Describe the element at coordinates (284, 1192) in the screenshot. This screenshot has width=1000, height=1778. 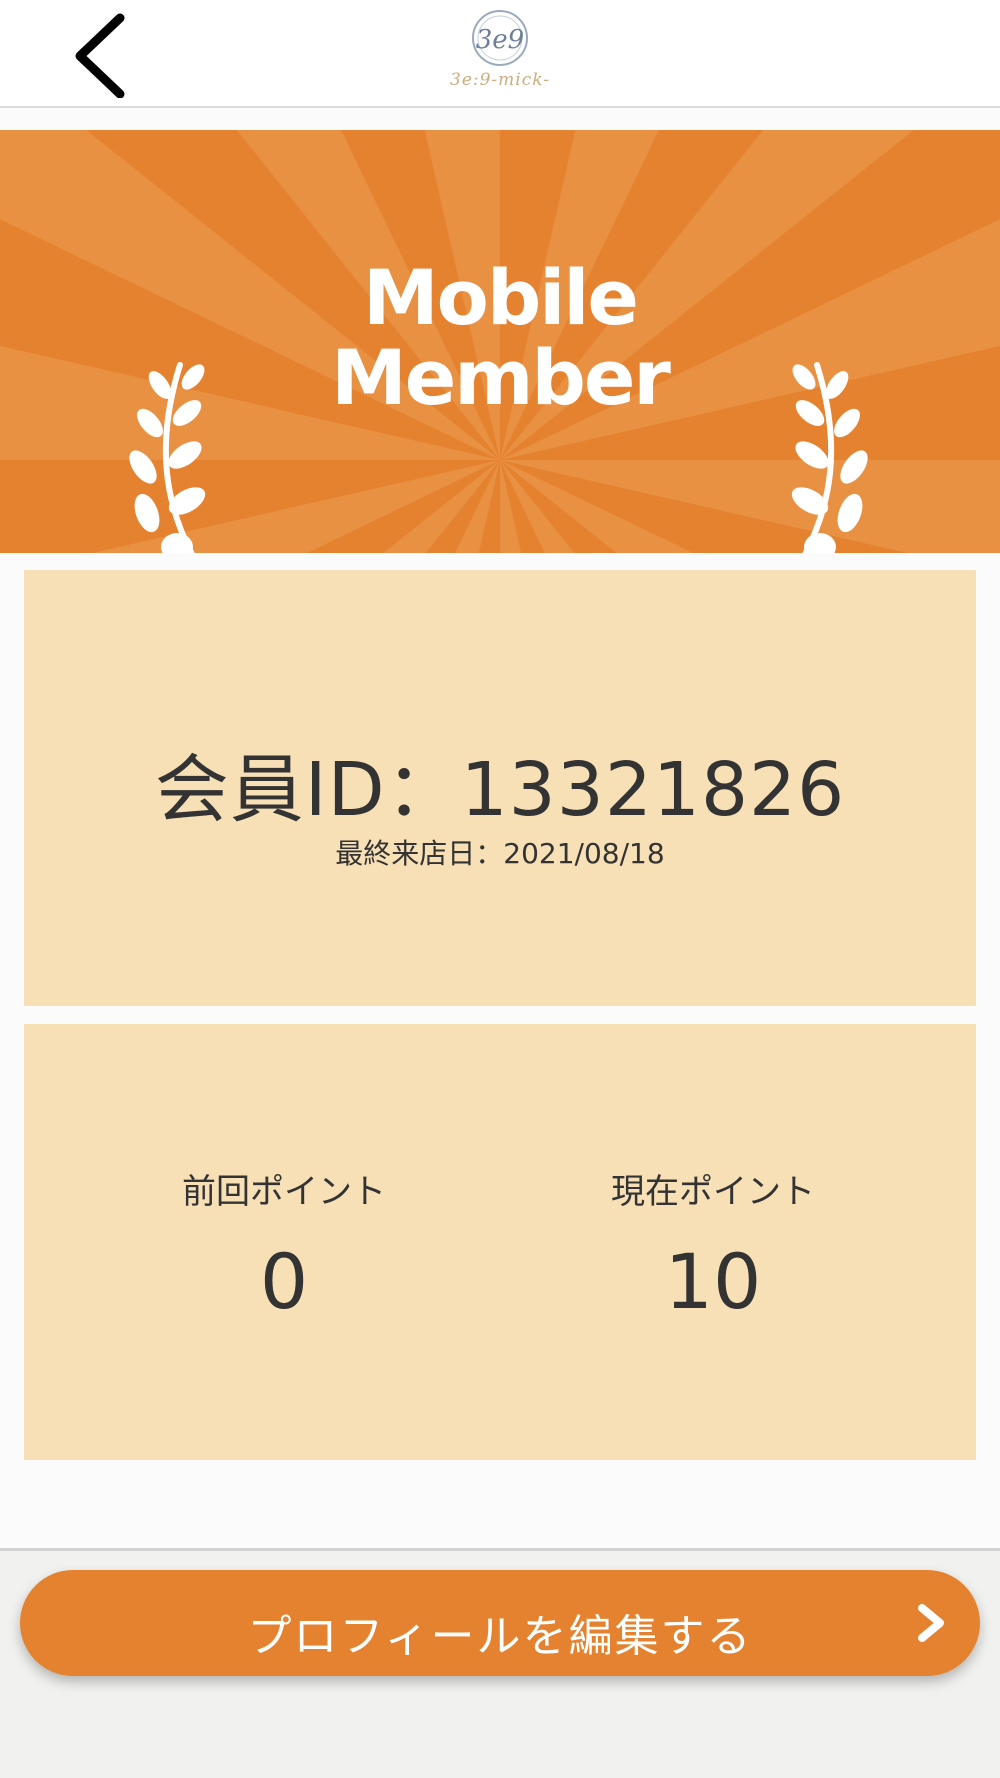
I see `previous-points-label: 前回ポイント` at that location.